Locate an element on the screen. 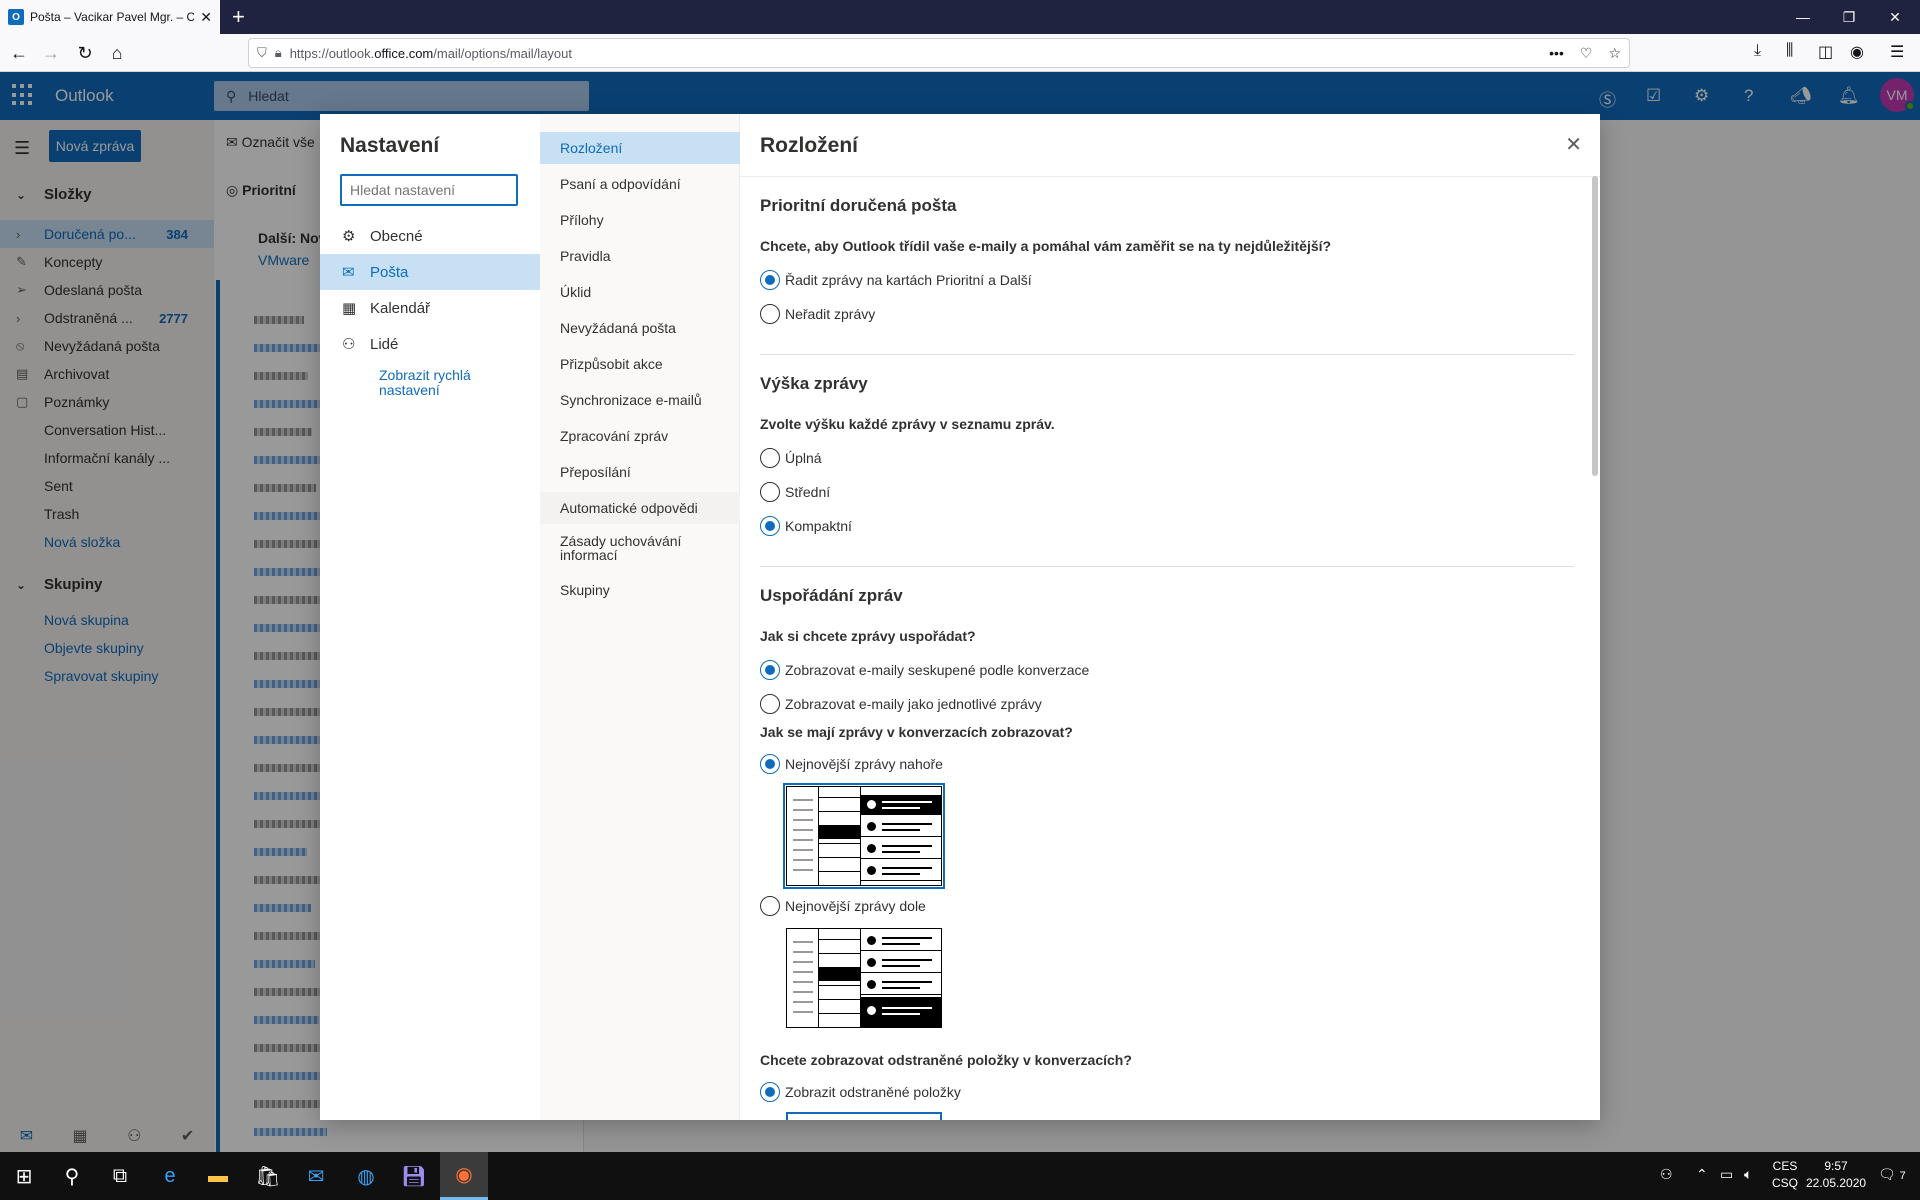 This screenshot has width=1920, height=1200. clock-date: 22.05.2020 is located at coordinates (1836, 1183).